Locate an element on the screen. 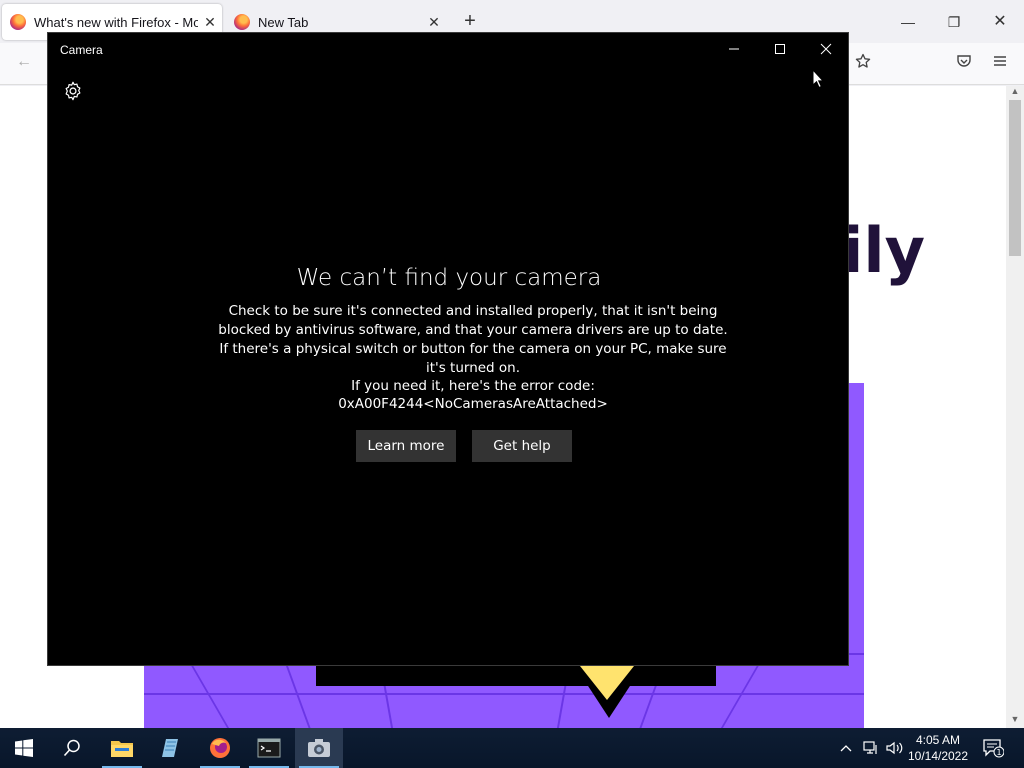 Image resolution: width=1024 pixels, height=768 pixels. back-arrow-icon: ← is located at coordinates (24, 64).